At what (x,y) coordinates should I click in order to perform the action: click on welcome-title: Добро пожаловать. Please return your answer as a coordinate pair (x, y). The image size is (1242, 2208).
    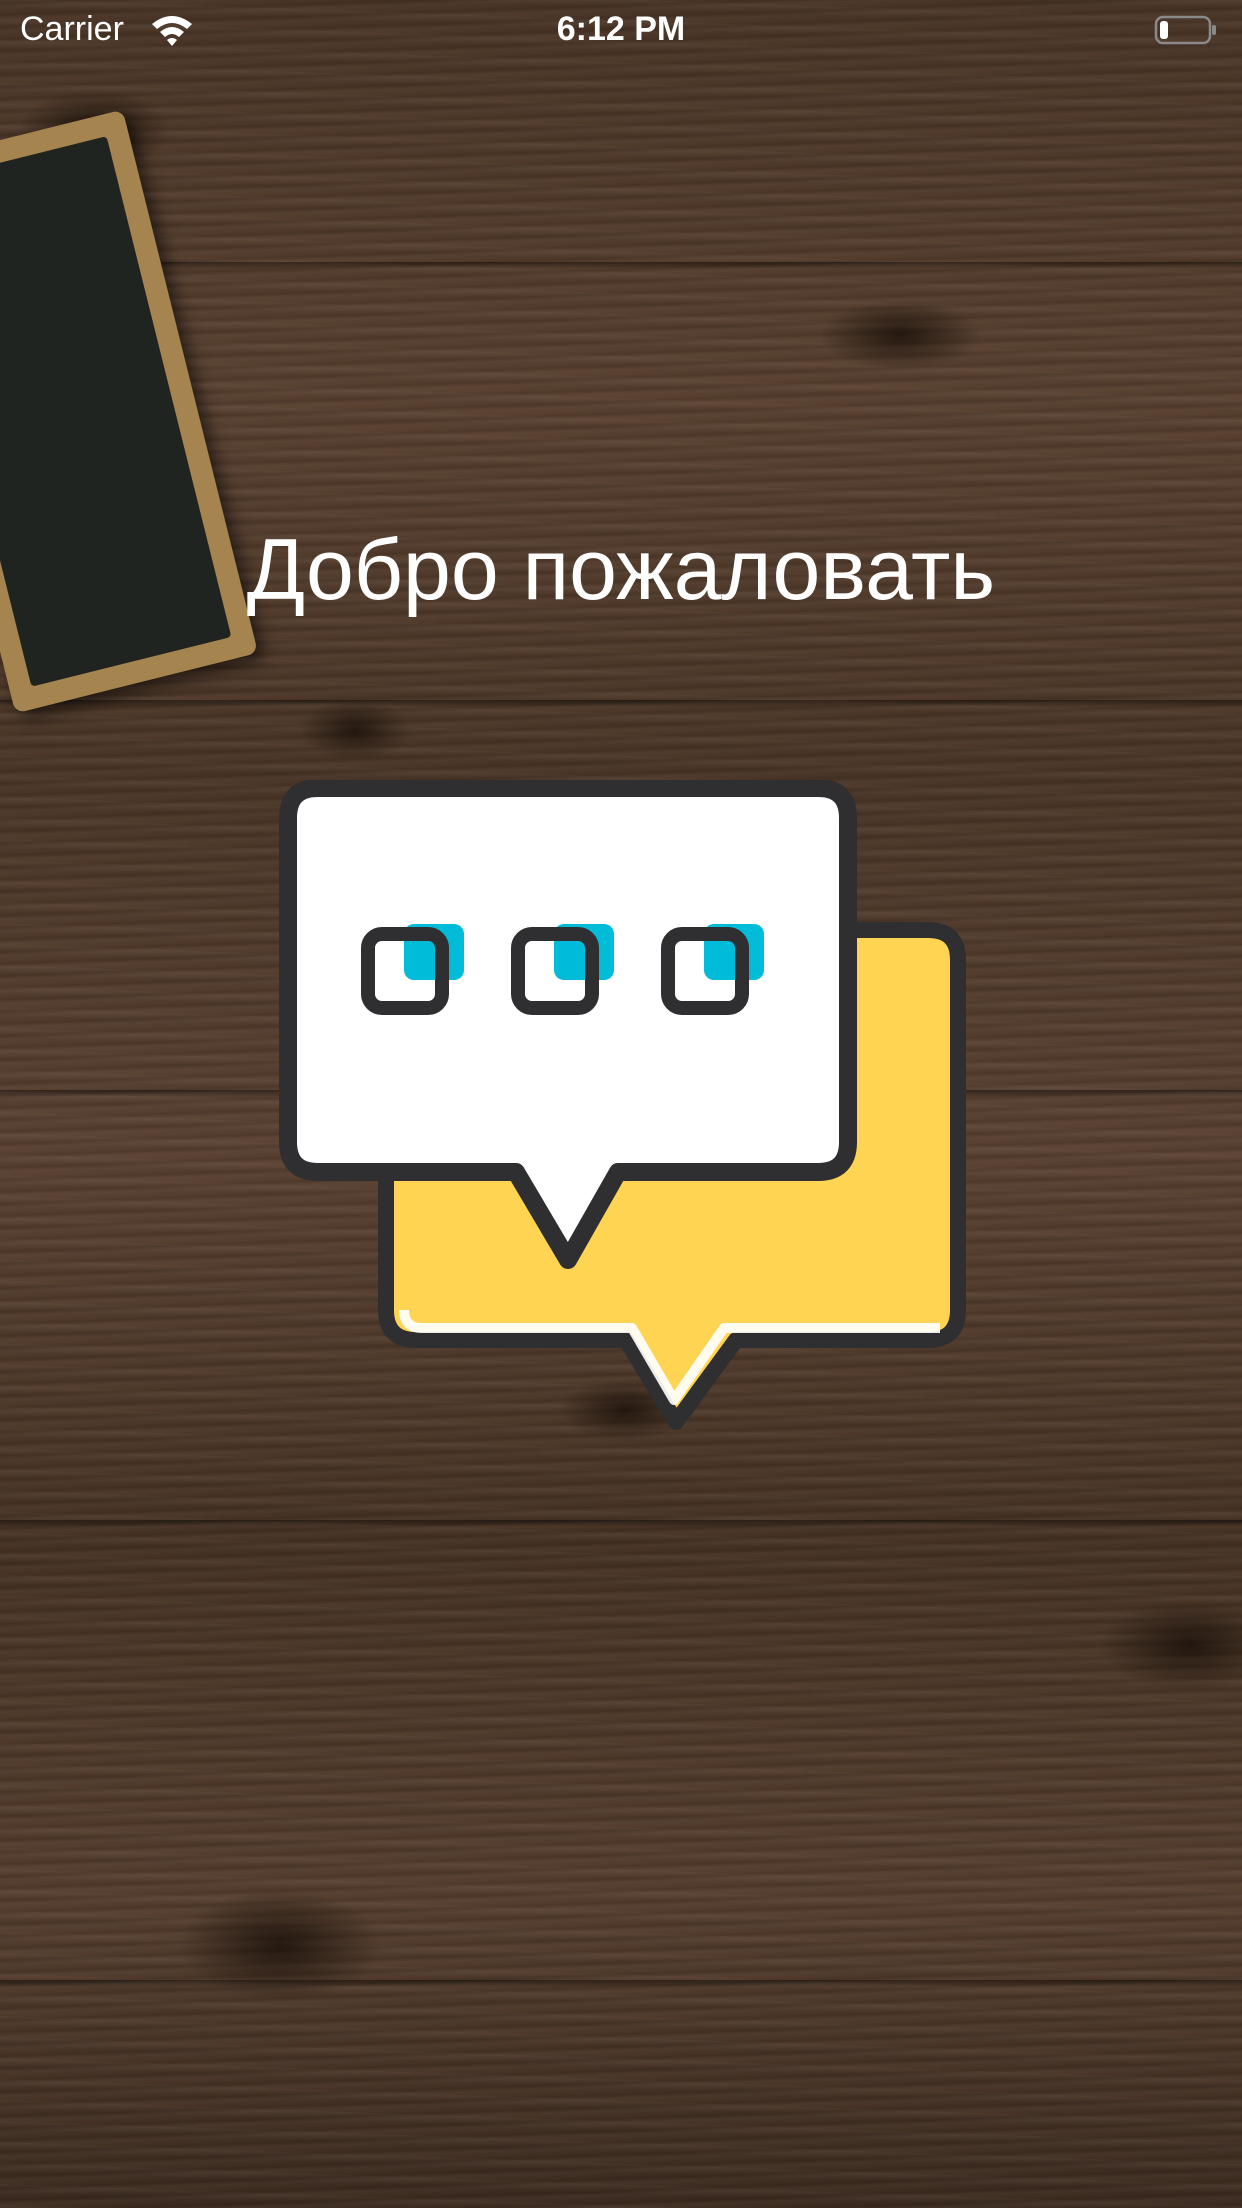
    Looking at the image, I should click on (621, 570).